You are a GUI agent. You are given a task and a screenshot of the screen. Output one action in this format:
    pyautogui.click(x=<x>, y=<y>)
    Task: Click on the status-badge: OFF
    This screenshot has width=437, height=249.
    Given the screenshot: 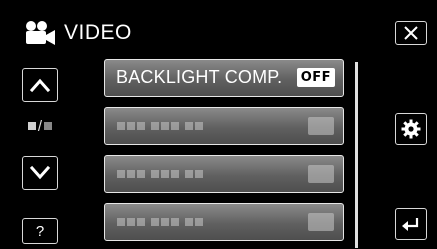 What is the action you would take?
    pyautogui.click(x=315, y=77)
    